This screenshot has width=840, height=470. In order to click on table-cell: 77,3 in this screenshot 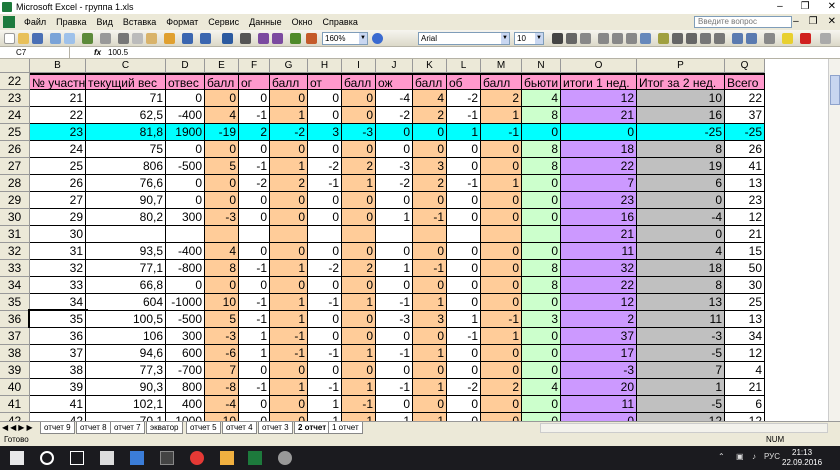, I will do `click(126, 370)`.